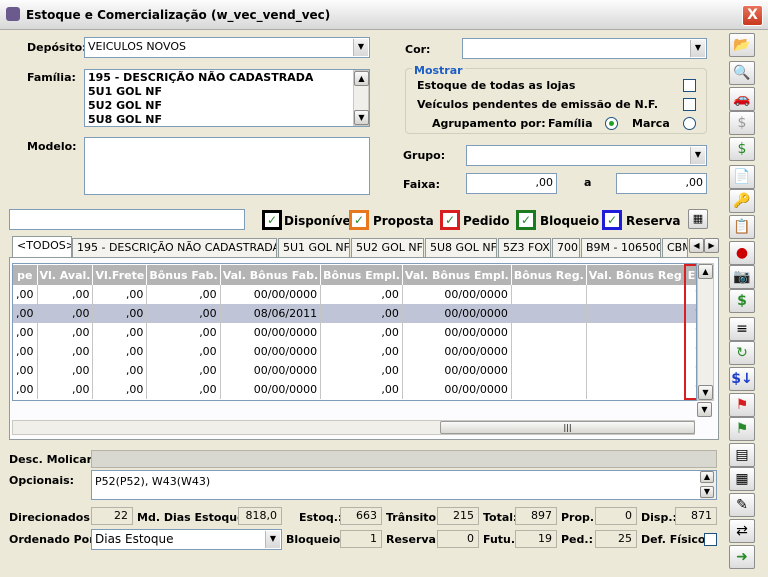  Describe the element at coordinates (586, 155) in the screenshot. I see `grupo-select: ▼` at that location.